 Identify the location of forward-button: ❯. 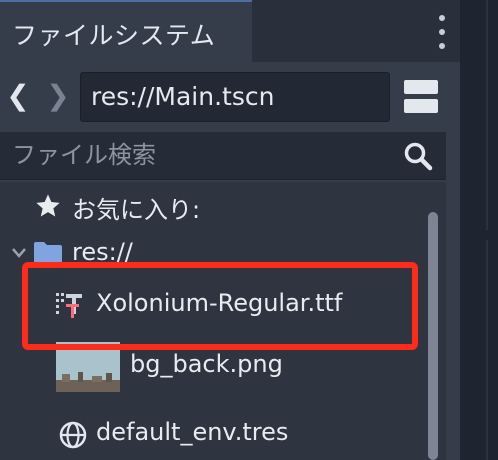
(58, 97).